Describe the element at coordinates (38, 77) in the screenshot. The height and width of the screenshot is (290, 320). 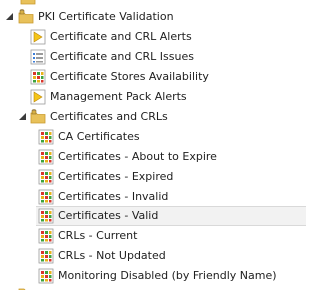
I see `health-grid-icon` at that location.